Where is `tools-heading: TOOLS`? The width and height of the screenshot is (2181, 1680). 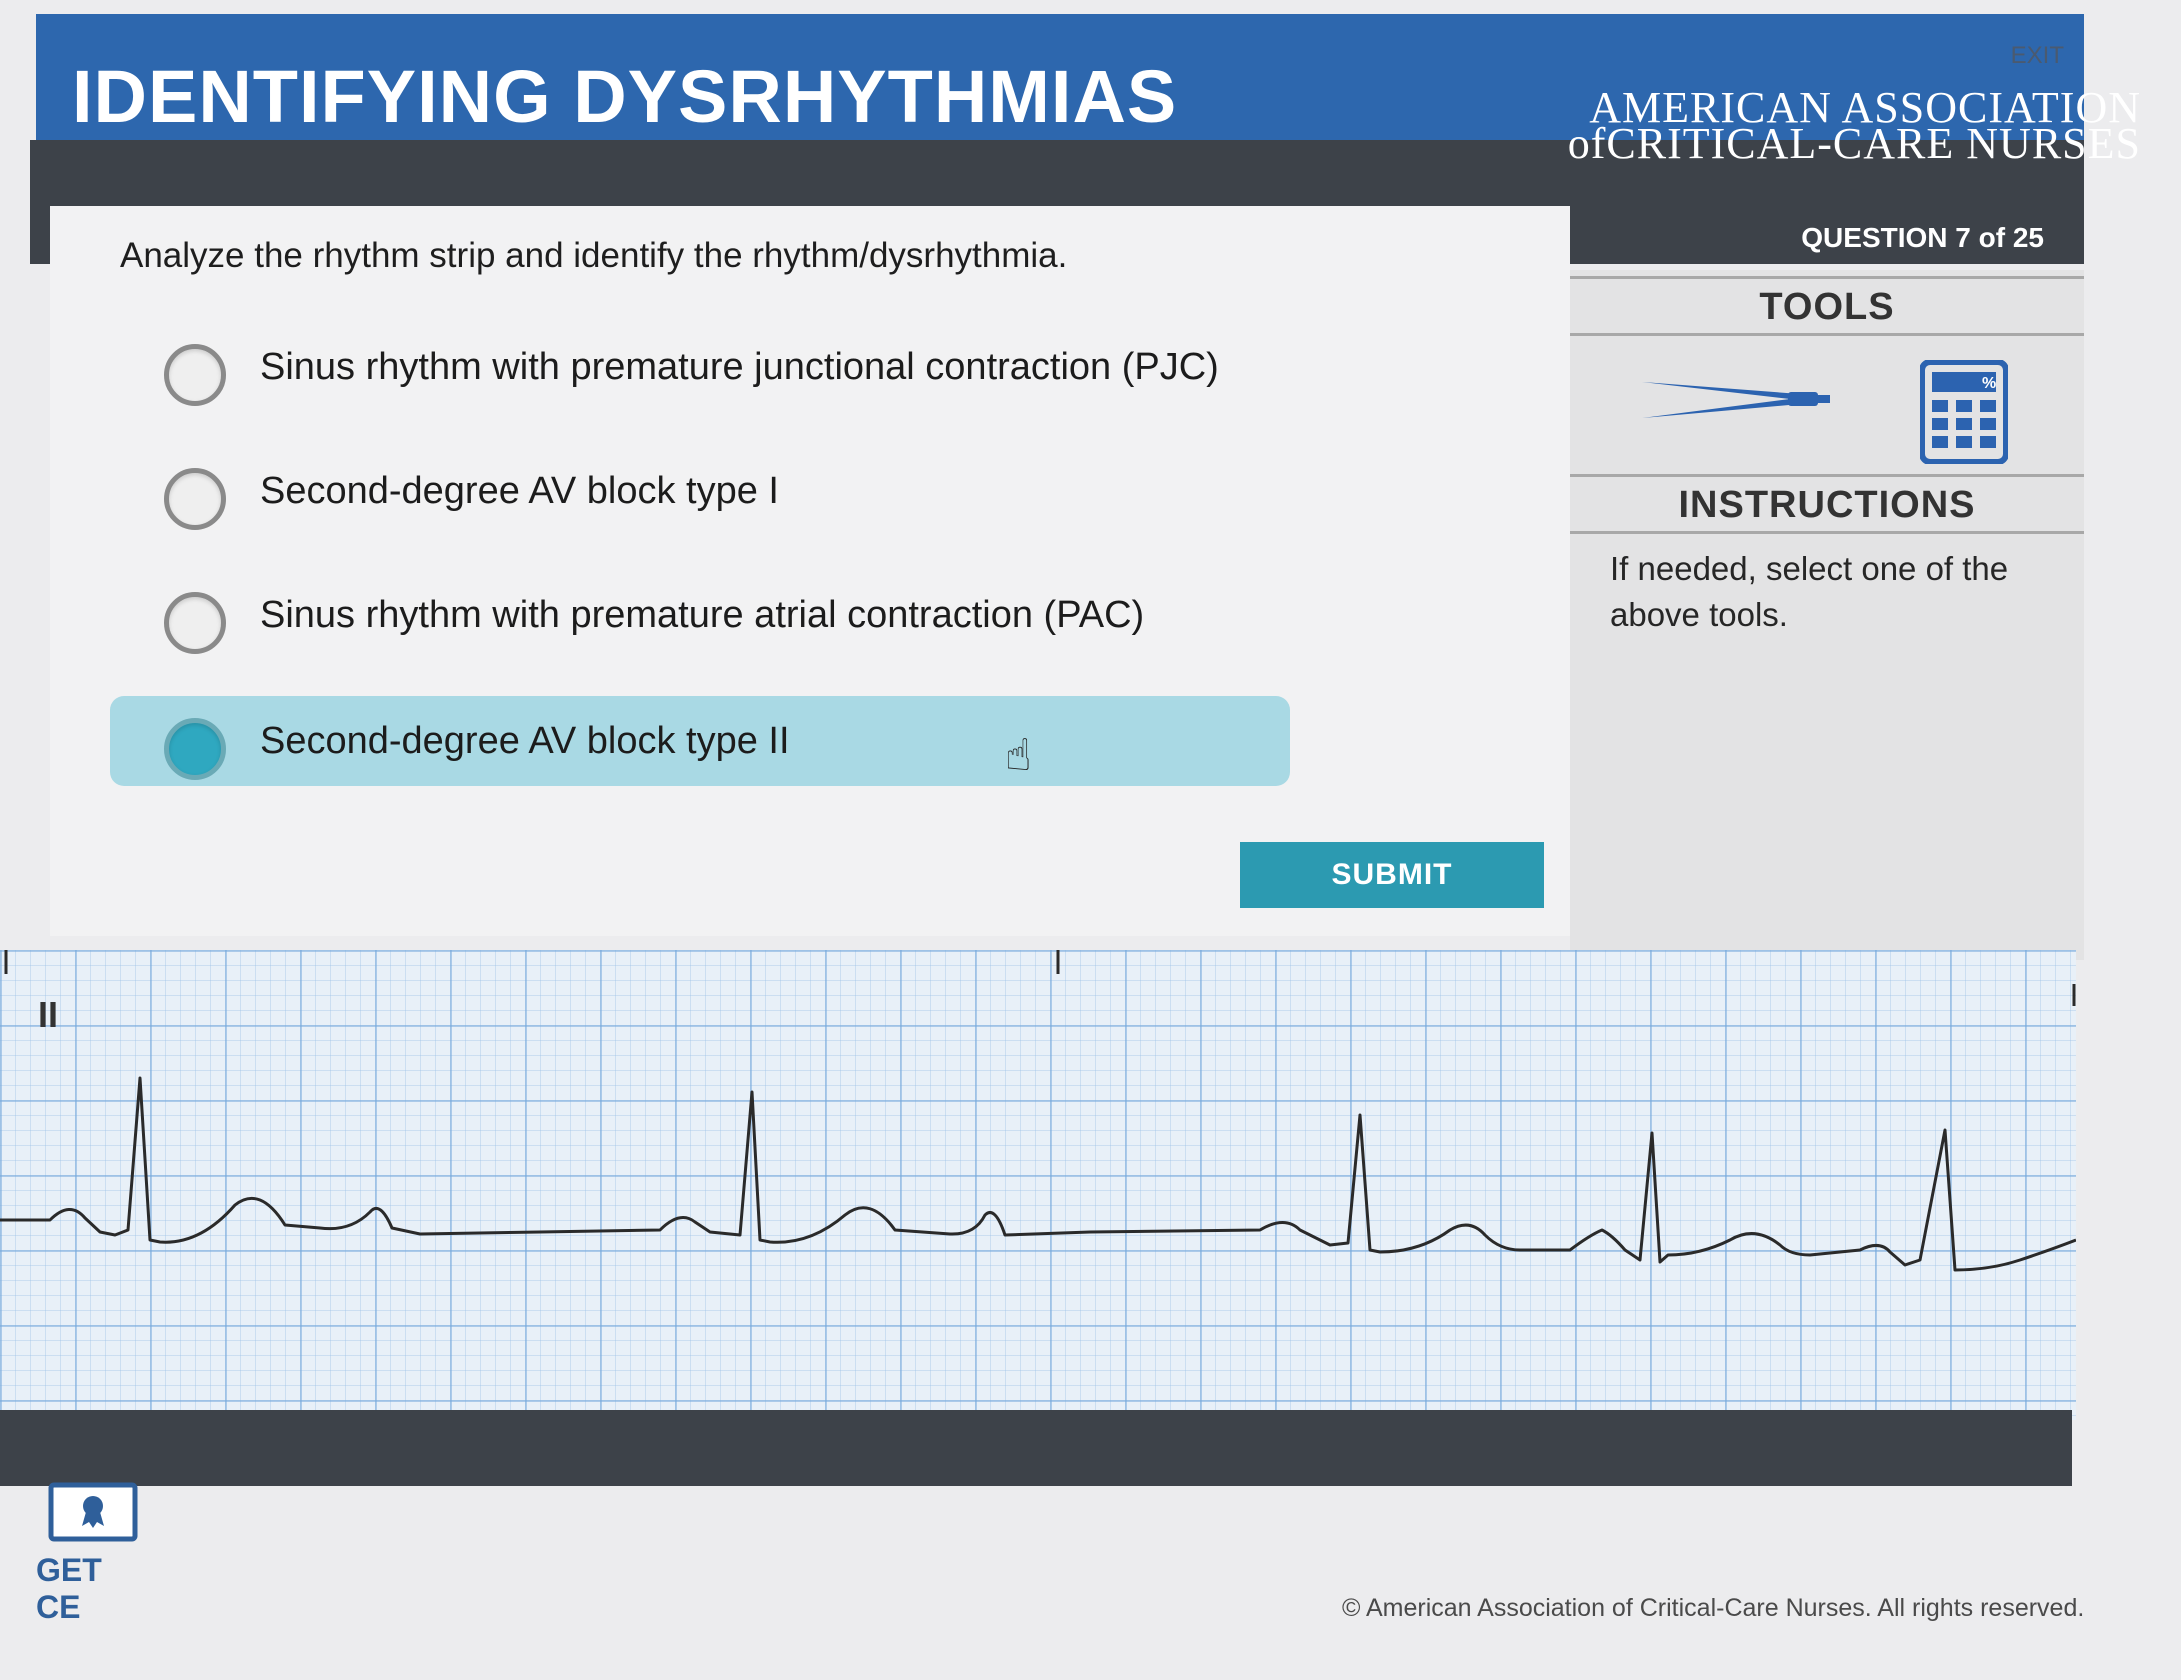 tools-heading: TOOLS is located at coordinates (1827, 306).